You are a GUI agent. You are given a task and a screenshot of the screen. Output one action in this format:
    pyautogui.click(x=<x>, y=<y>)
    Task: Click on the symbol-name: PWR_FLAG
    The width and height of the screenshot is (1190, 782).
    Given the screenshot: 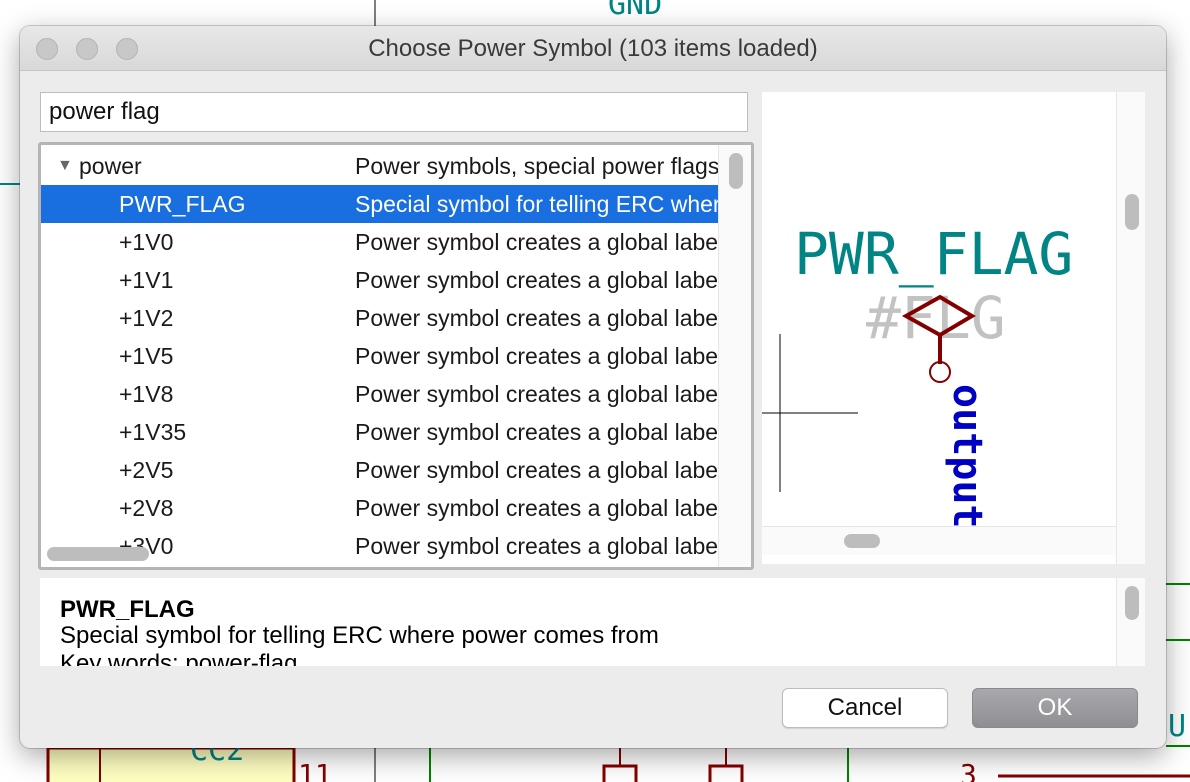 What is the action you would take?
    pyautogui.click(x=182, y=204)
    